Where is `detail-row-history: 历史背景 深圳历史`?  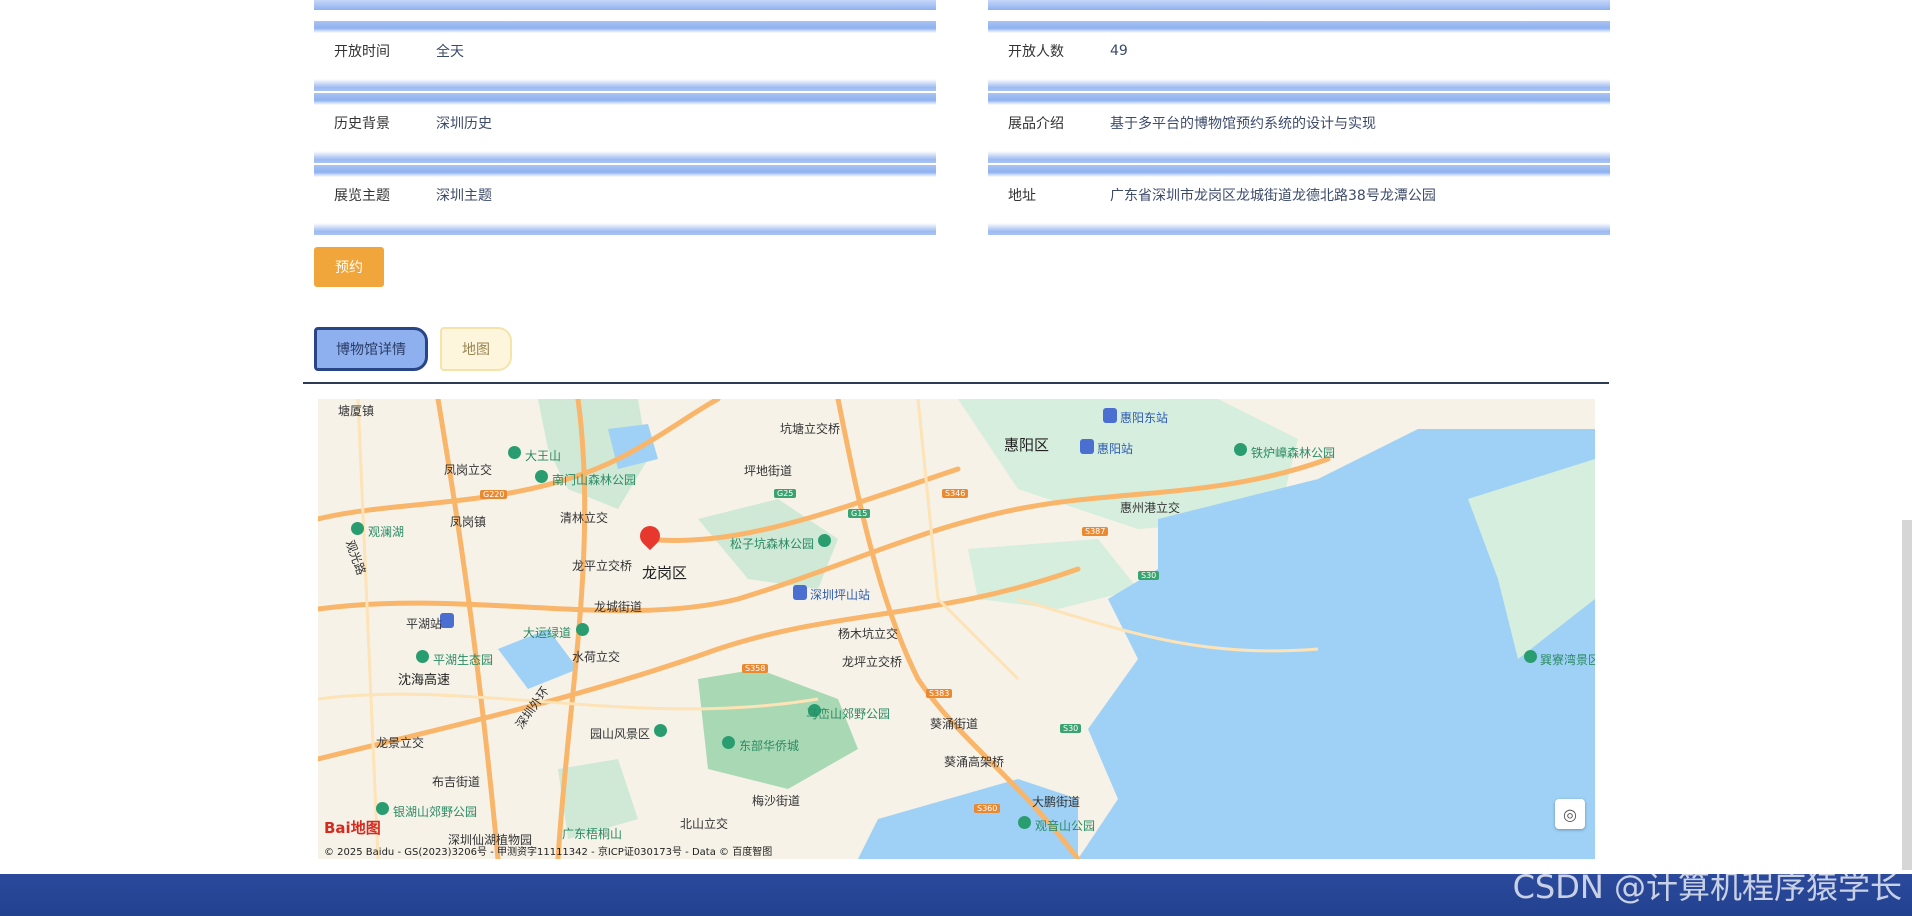
detail-row-history: 历史背景 深圳历史 is located at coordinates (625, 128).